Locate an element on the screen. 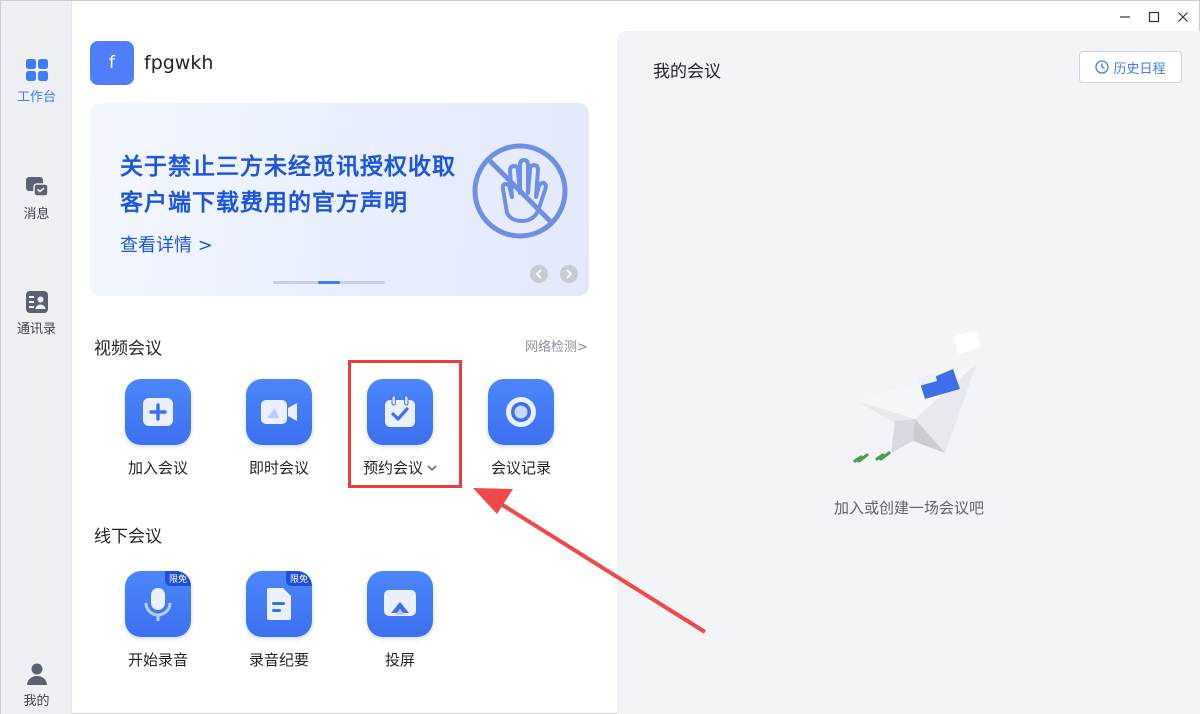 Image resolution: width=1200 pixels, height=714 pixels. tile-label: 投屏 is located at coordinates (399, 660).